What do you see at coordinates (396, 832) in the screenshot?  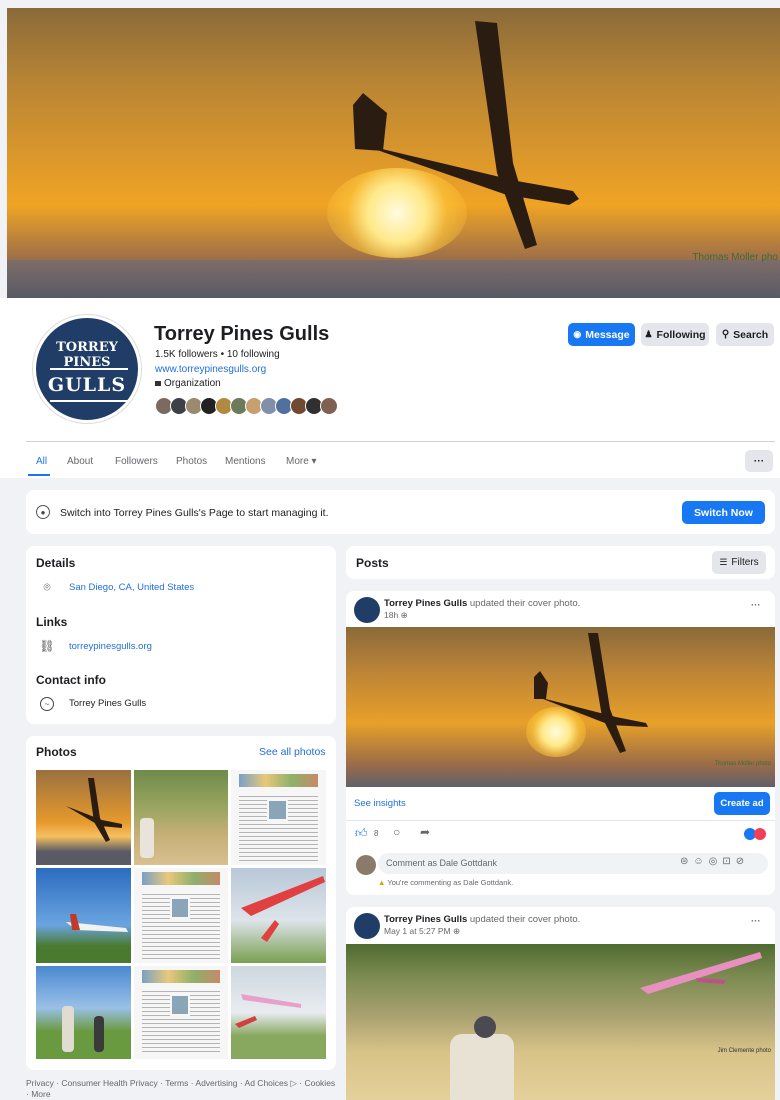 I see `comment-icon: ○` at bounding box center [396, 832].